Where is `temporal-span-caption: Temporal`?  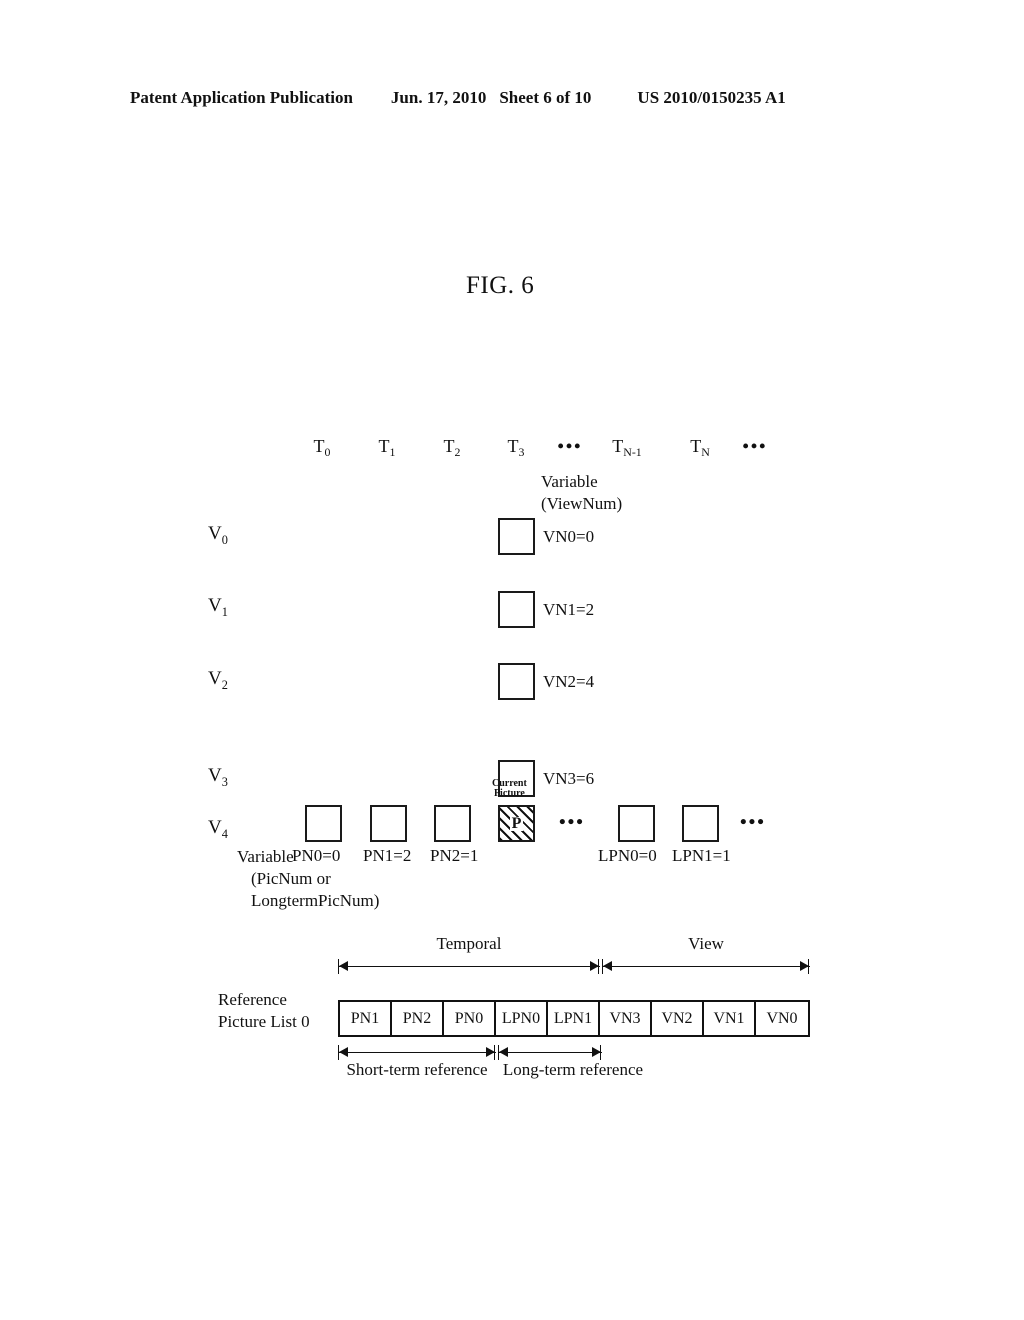 temporal-span-caption: Temporal is located at coordinates (469, 943).